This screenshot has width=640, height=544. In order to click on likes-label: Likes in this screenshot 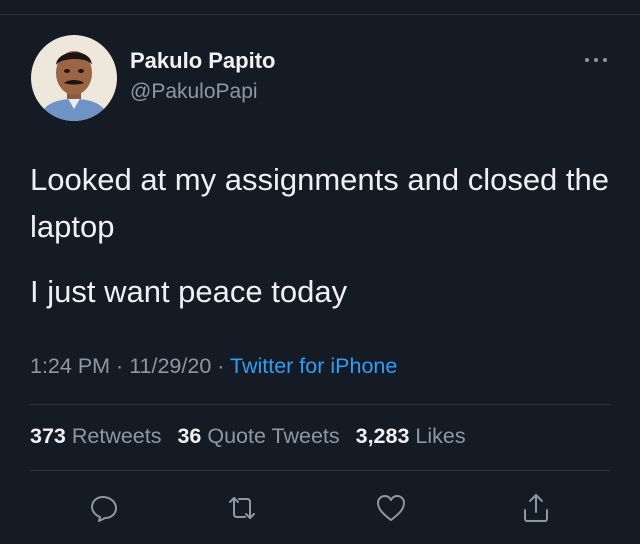, I will do `click(440, 436)`.